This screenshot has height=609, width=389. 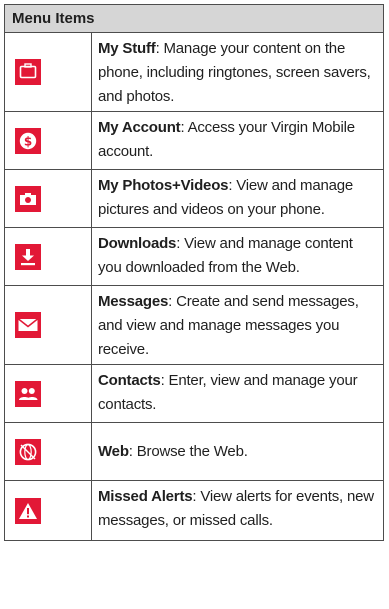 What do you see at coordinates (137, 243) in the screenshot?
I see `item-name: Downloads` at bounding box center [137, 243].